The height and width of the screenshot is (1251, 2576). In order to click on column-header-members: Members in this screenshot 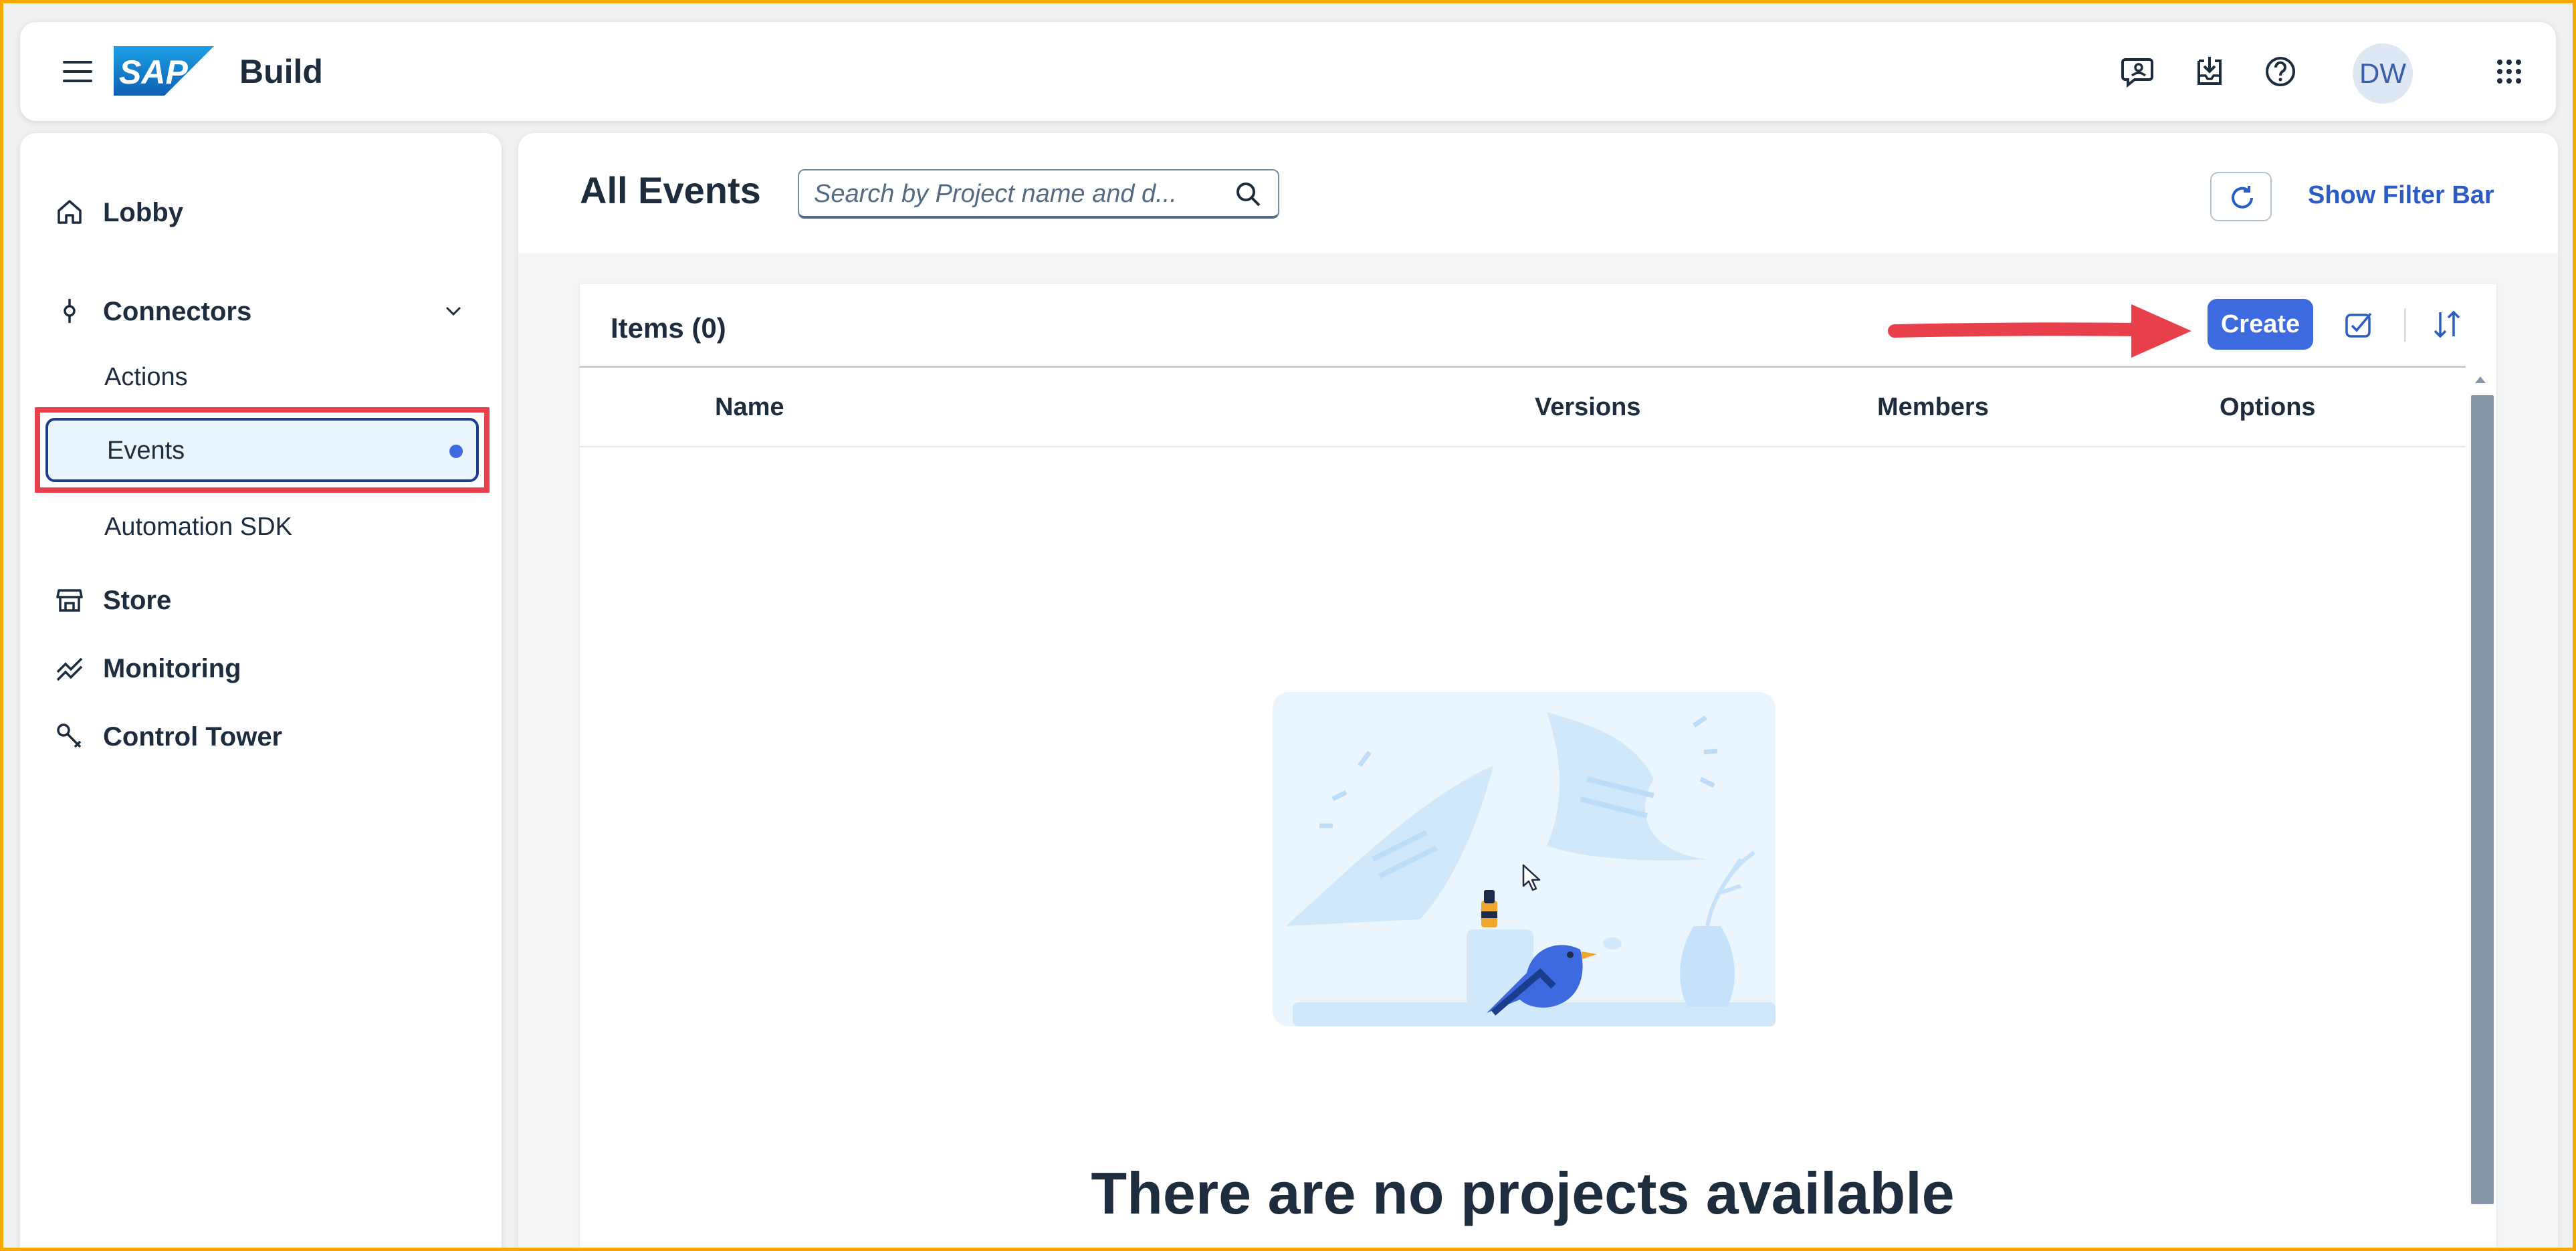, I will do `click(1933, 407)`.